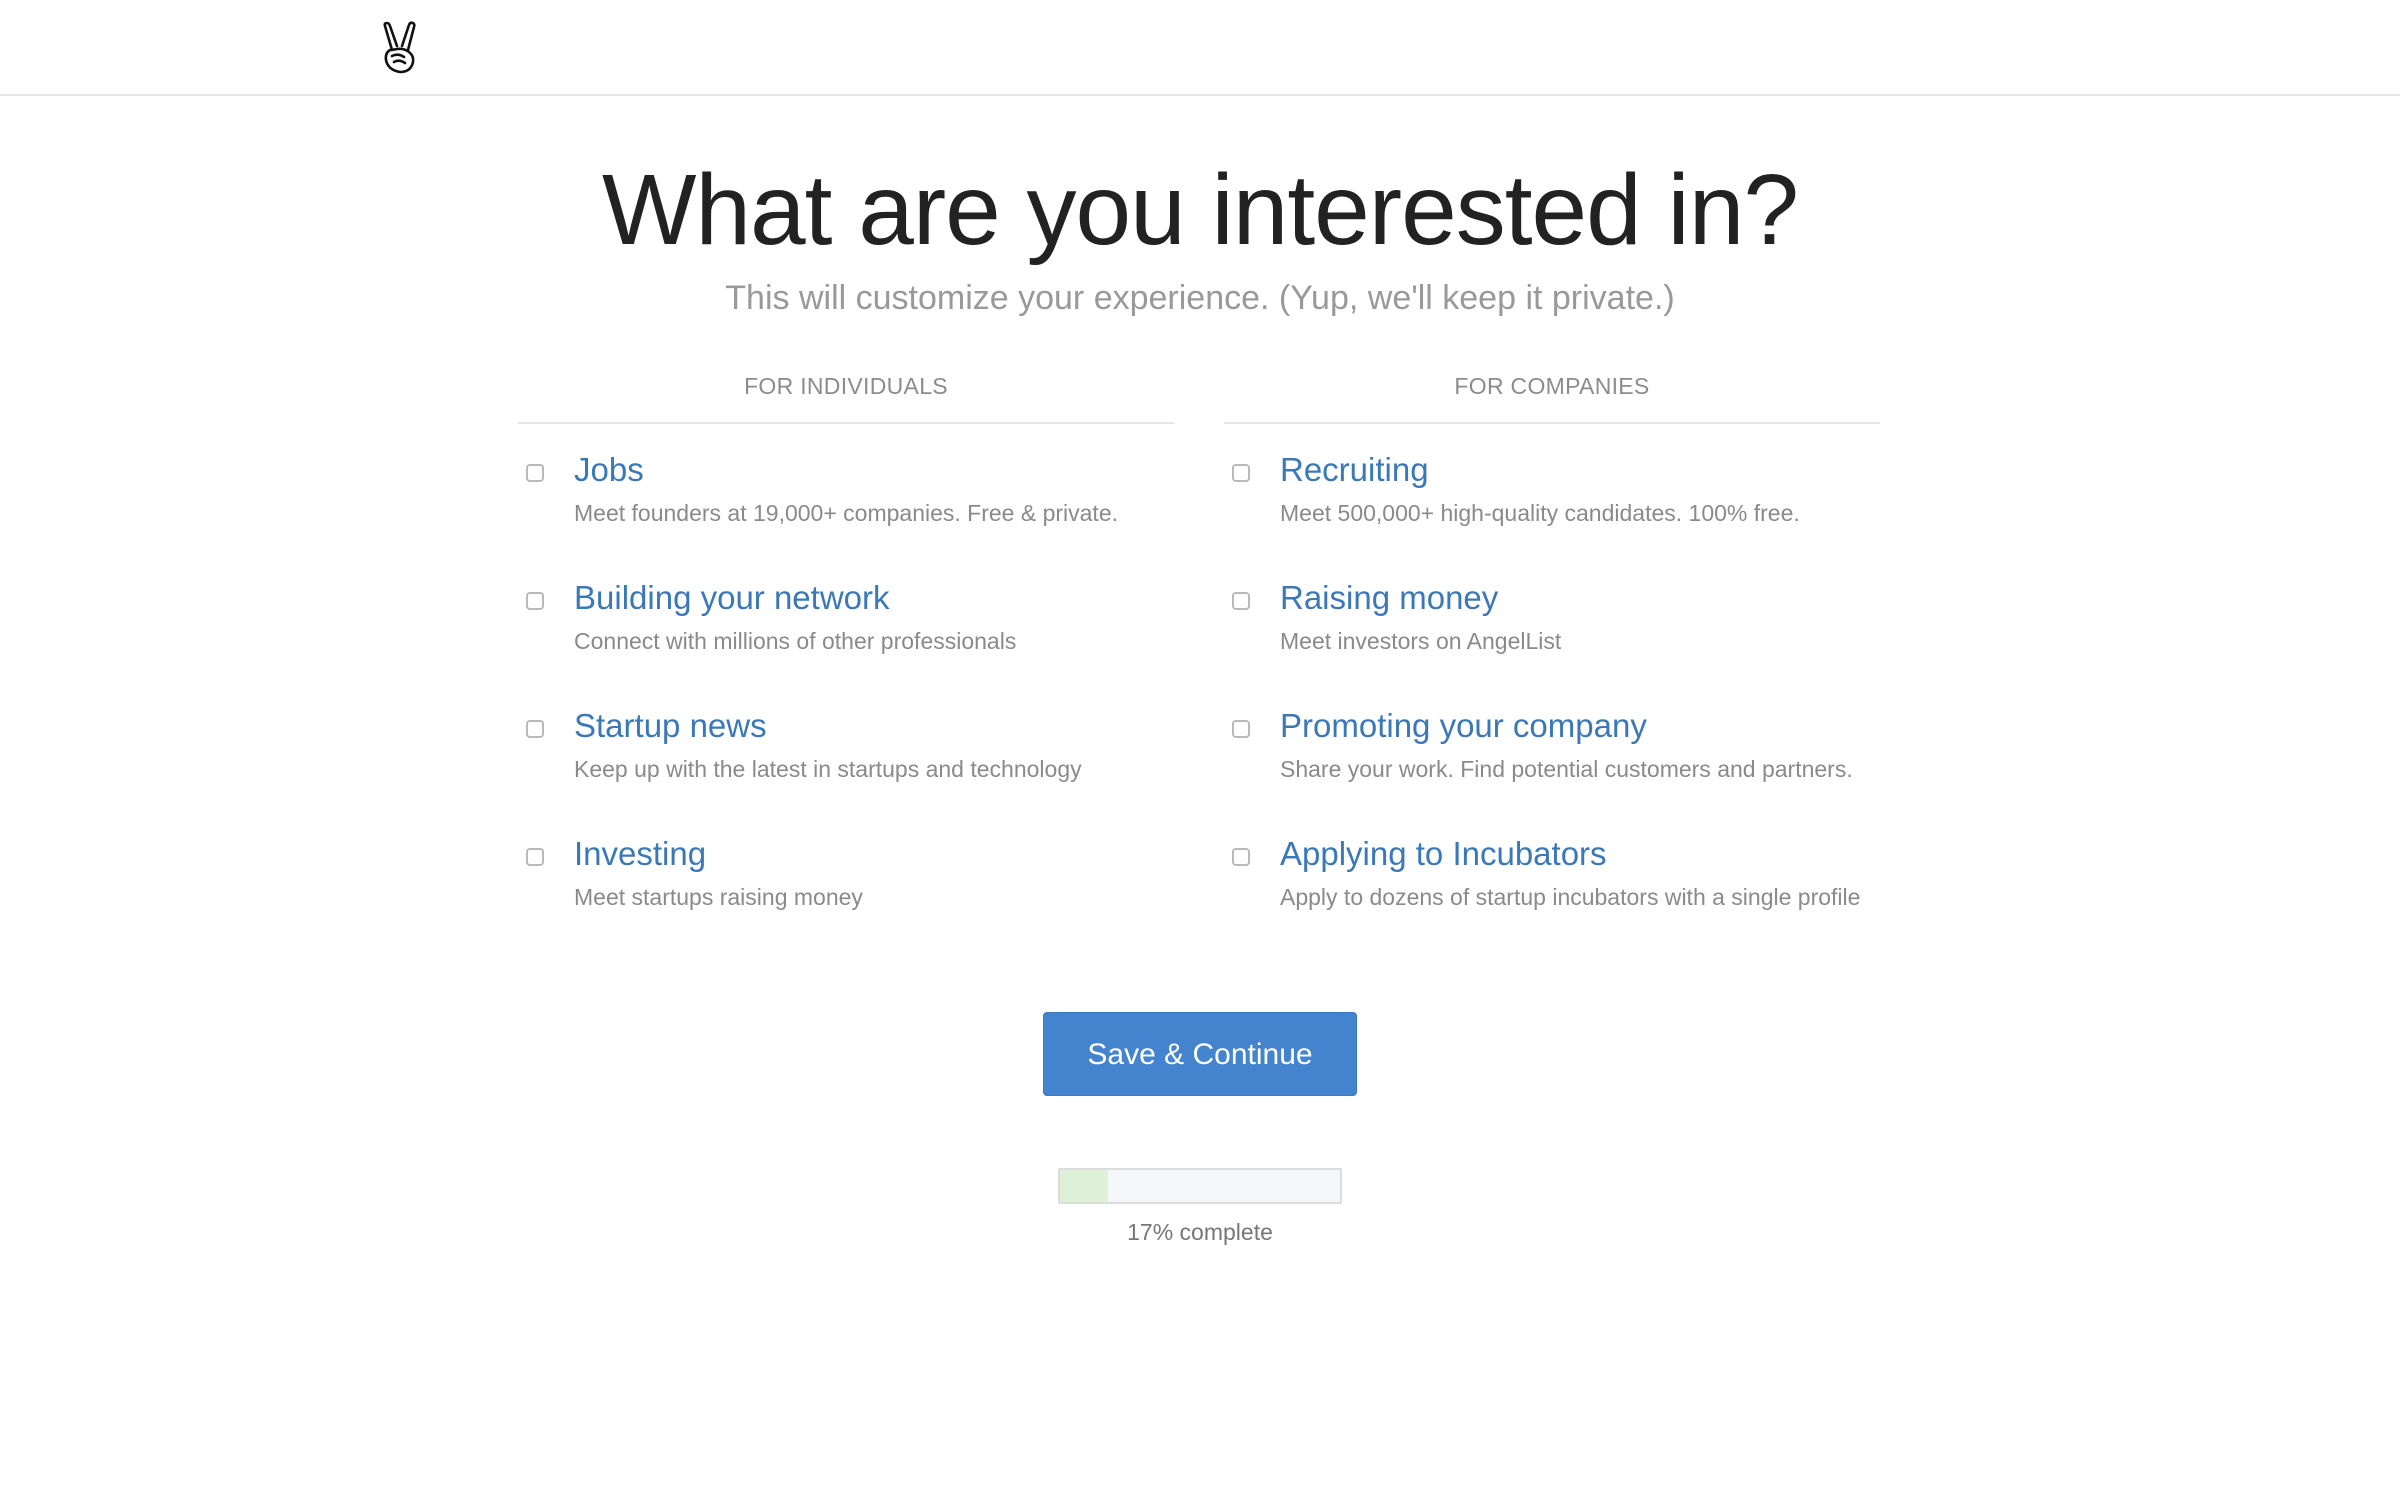 This screenshot has height=1506, width=2400. What do you see at coordinates (846, 872) in the screenshot?
I see `option-investing: Investing Meet startups raising money` at bounding box center [846, 872].